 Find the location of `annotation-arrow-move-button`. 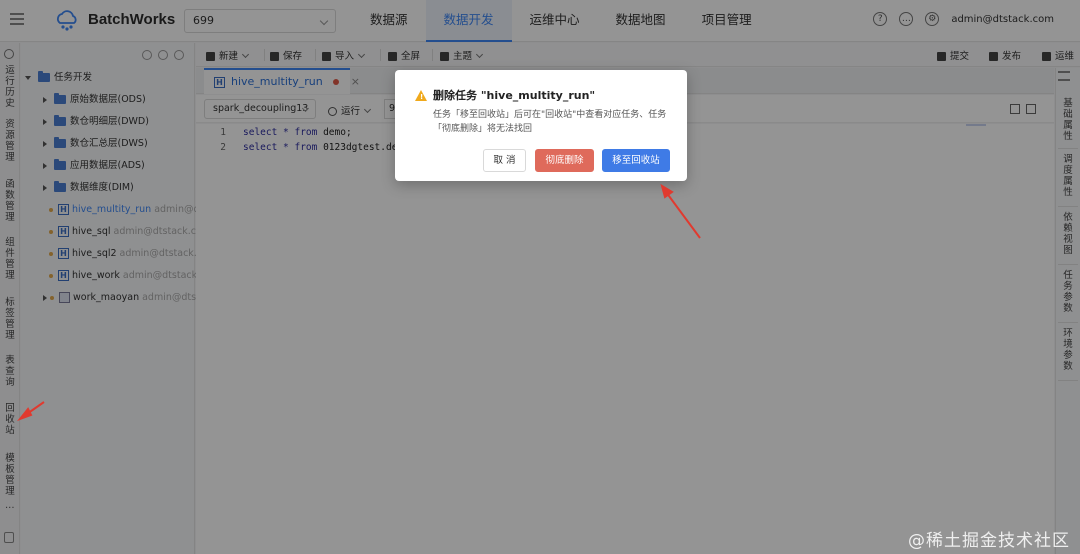

annotation-arrow-move-button is located at coordinates (683, 215).